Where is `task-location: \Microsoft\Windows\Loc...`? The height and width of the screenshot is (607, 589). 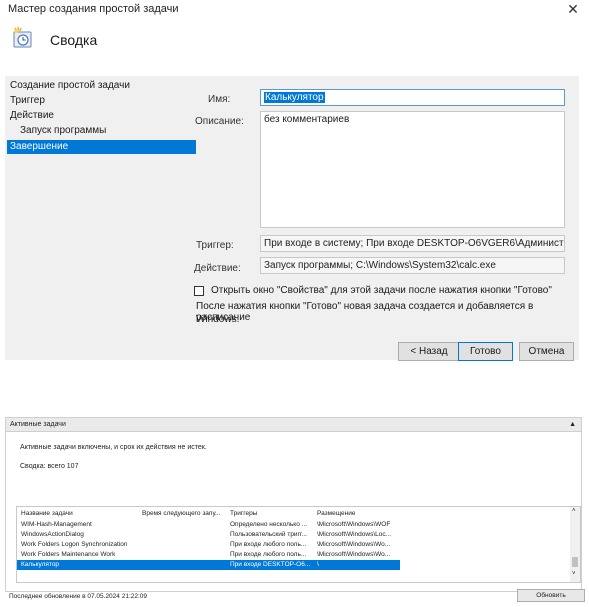 task-location: \Microsoft\Windows\Loc... is located at coordinates (354, 534).